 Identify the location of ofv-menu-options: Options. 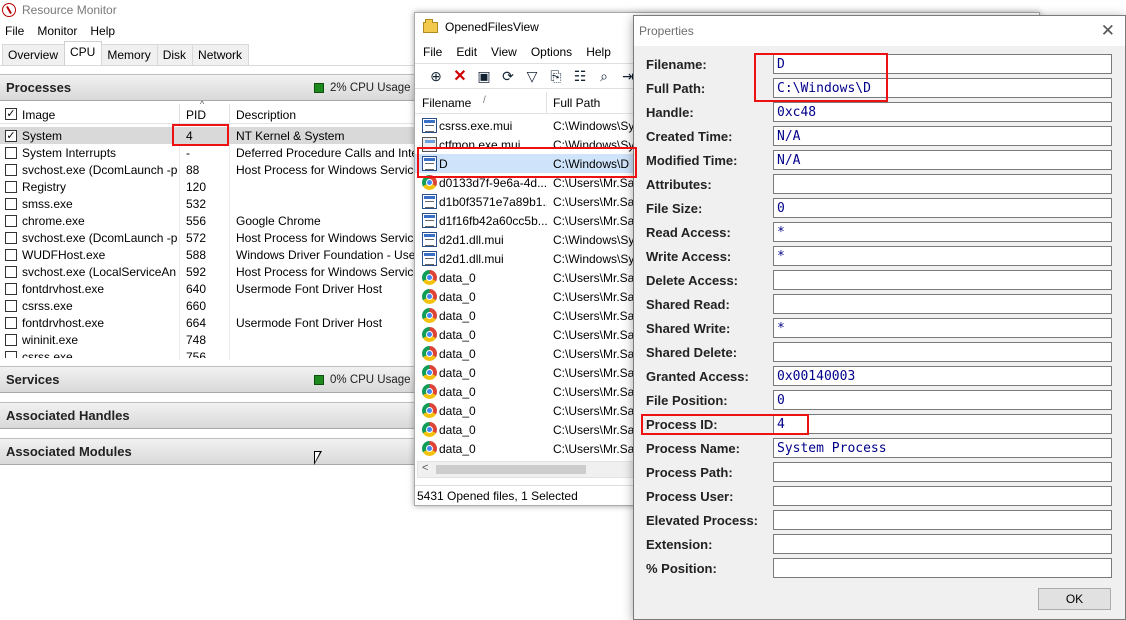
(550, 52).